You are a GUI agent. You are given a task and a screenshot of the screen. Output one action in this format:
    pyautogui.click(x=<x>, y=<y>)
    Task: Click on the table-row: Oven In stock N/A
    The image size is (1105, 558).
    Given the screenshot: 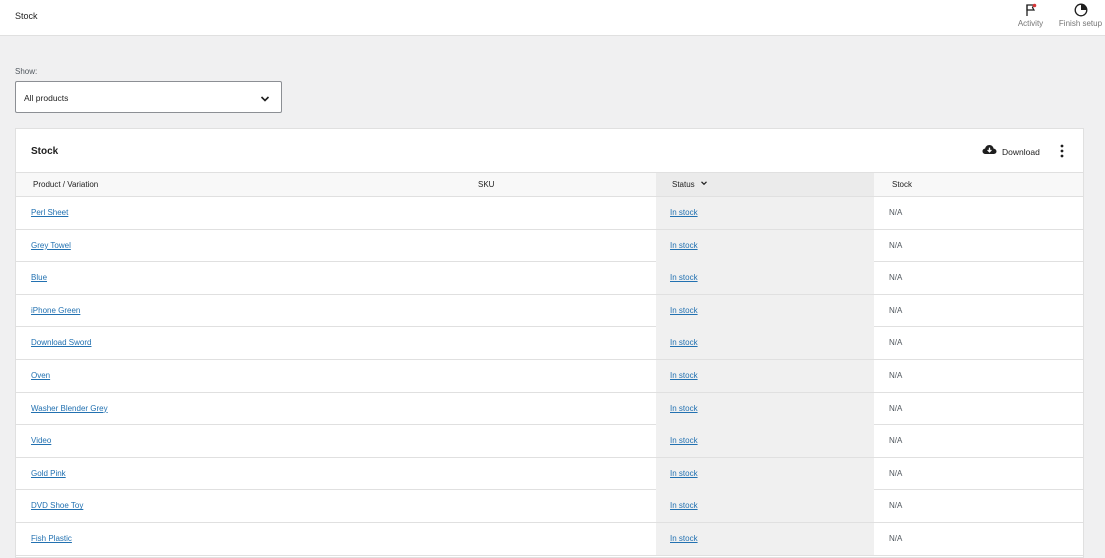 What is the action you would take?
    pyautogui.click(x=549, y=376)
    